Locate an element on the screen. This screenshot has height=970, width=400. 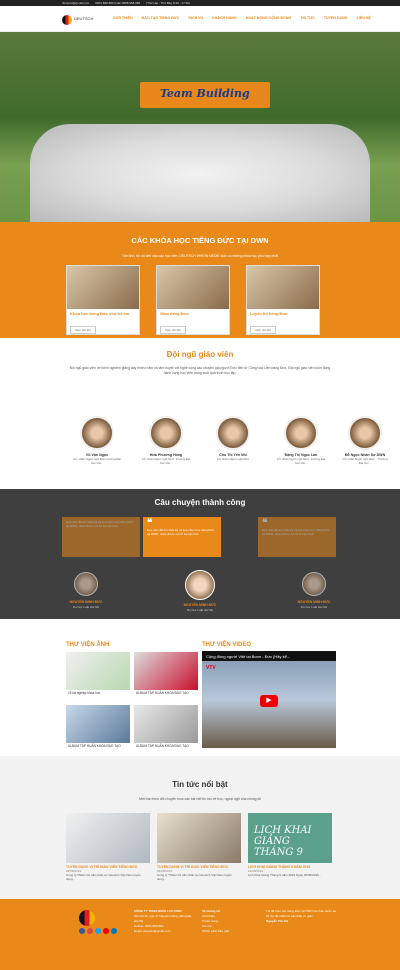
group-photo is located at coordinates (200, 173).